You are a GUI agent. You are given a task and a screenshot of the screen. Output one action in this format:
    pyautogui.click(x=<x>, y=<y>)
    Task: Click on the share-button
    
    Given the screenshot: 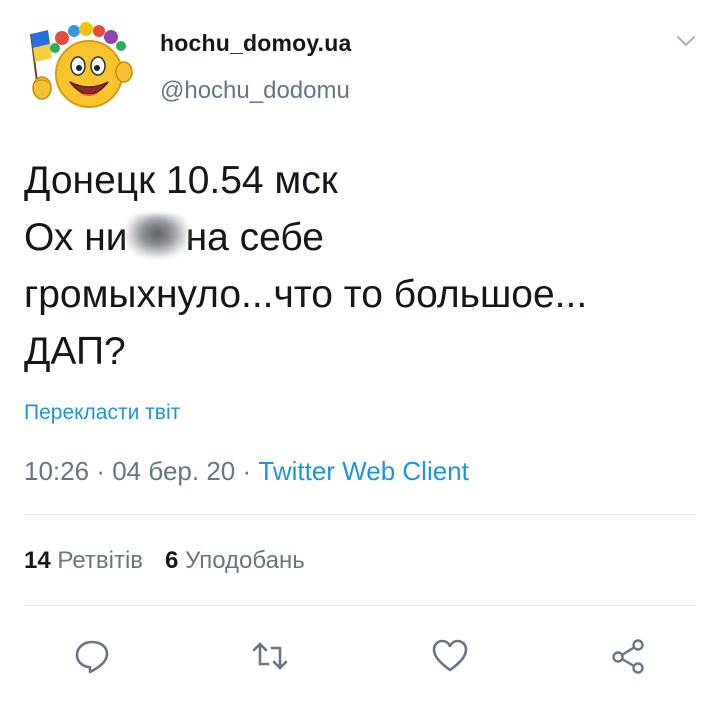 What is the action you would take?
    pyautogui.click(x=628, y=656)
    